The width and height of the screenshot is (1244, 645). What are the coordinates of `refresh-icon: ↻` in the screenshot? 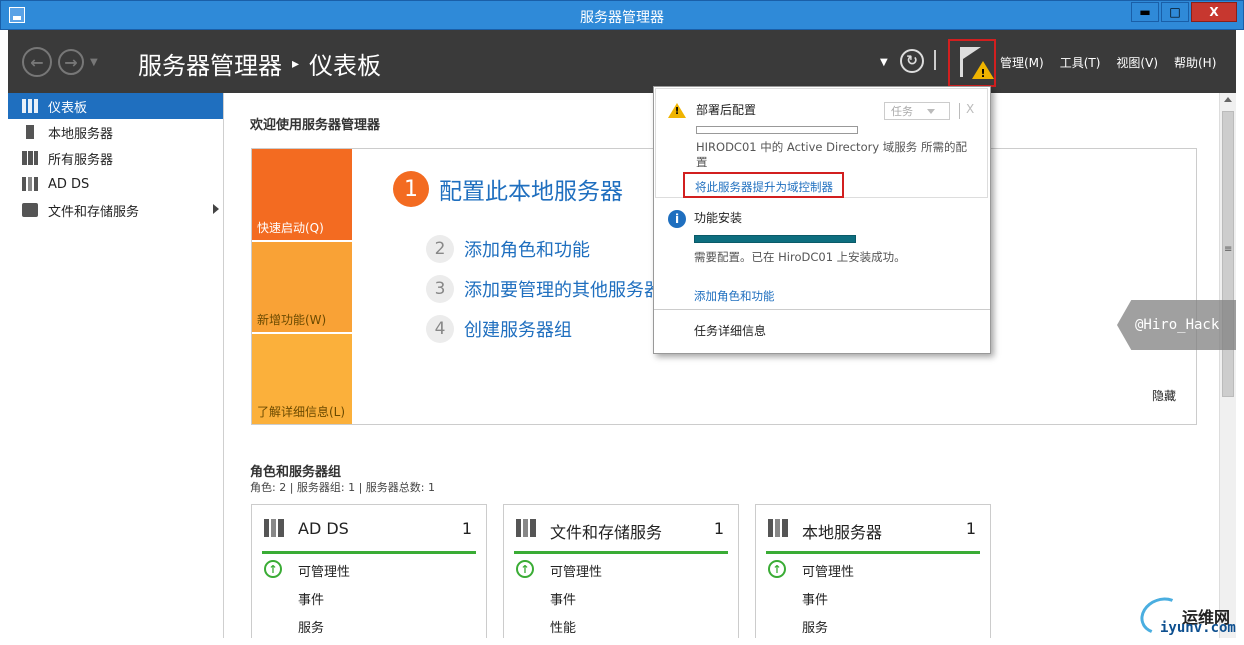 It's located at (912, 61).